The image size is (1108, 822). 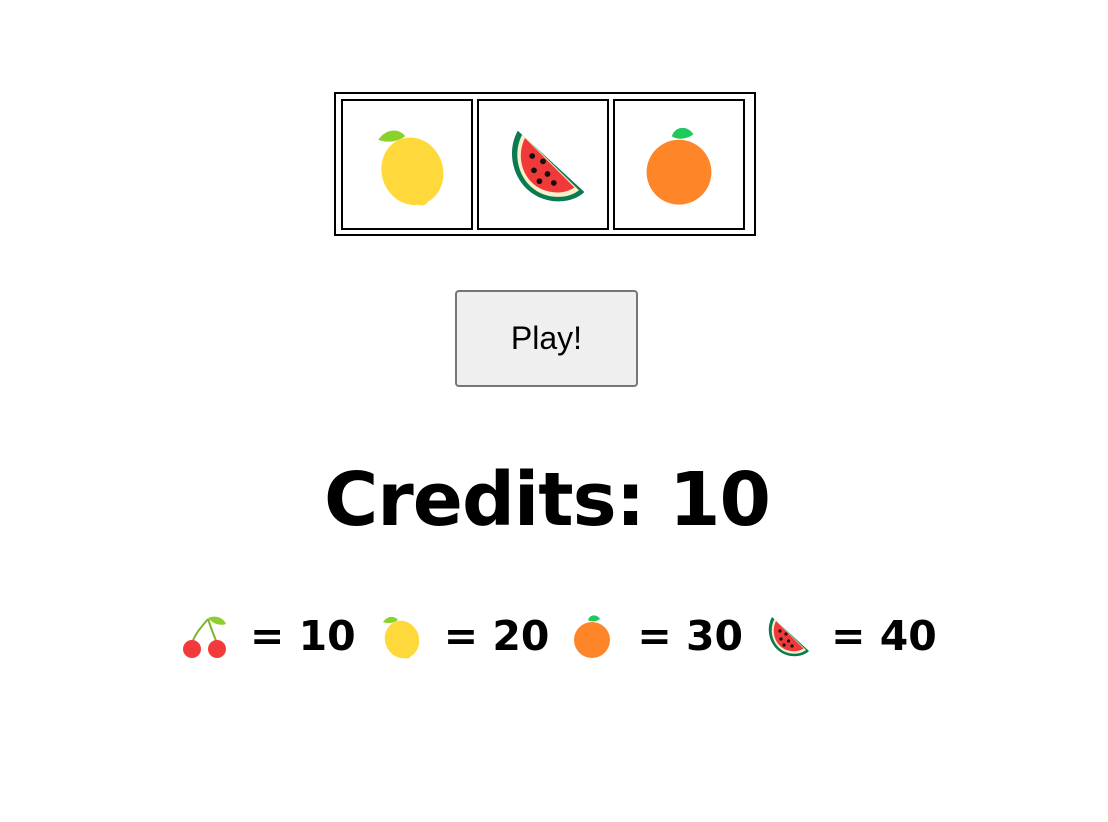 I want to click on credits-display: Credits: 10, so click(x=547, y=500).